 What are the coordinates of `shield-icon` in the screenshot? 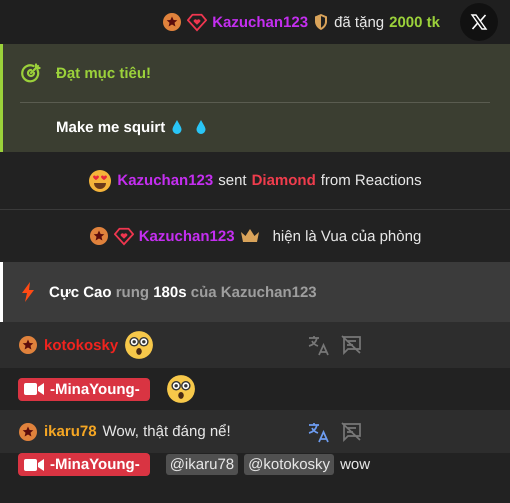 It's located at (321, 22).